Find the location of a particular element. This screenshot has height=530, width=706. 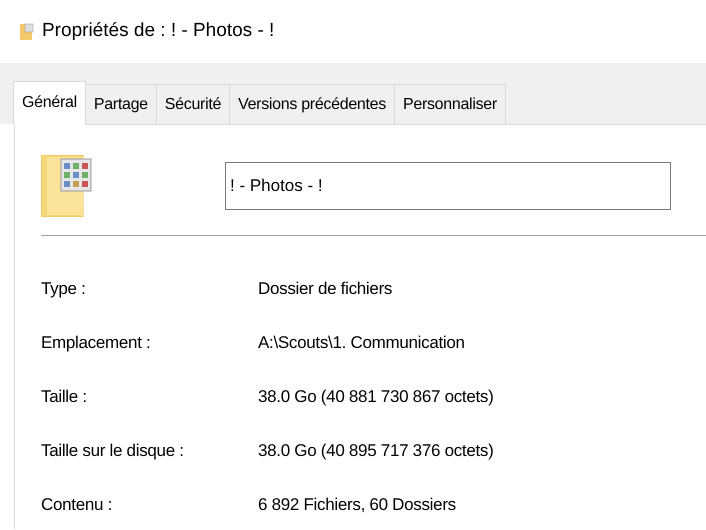

property-label: Type : is located at coordinates (64, 289).